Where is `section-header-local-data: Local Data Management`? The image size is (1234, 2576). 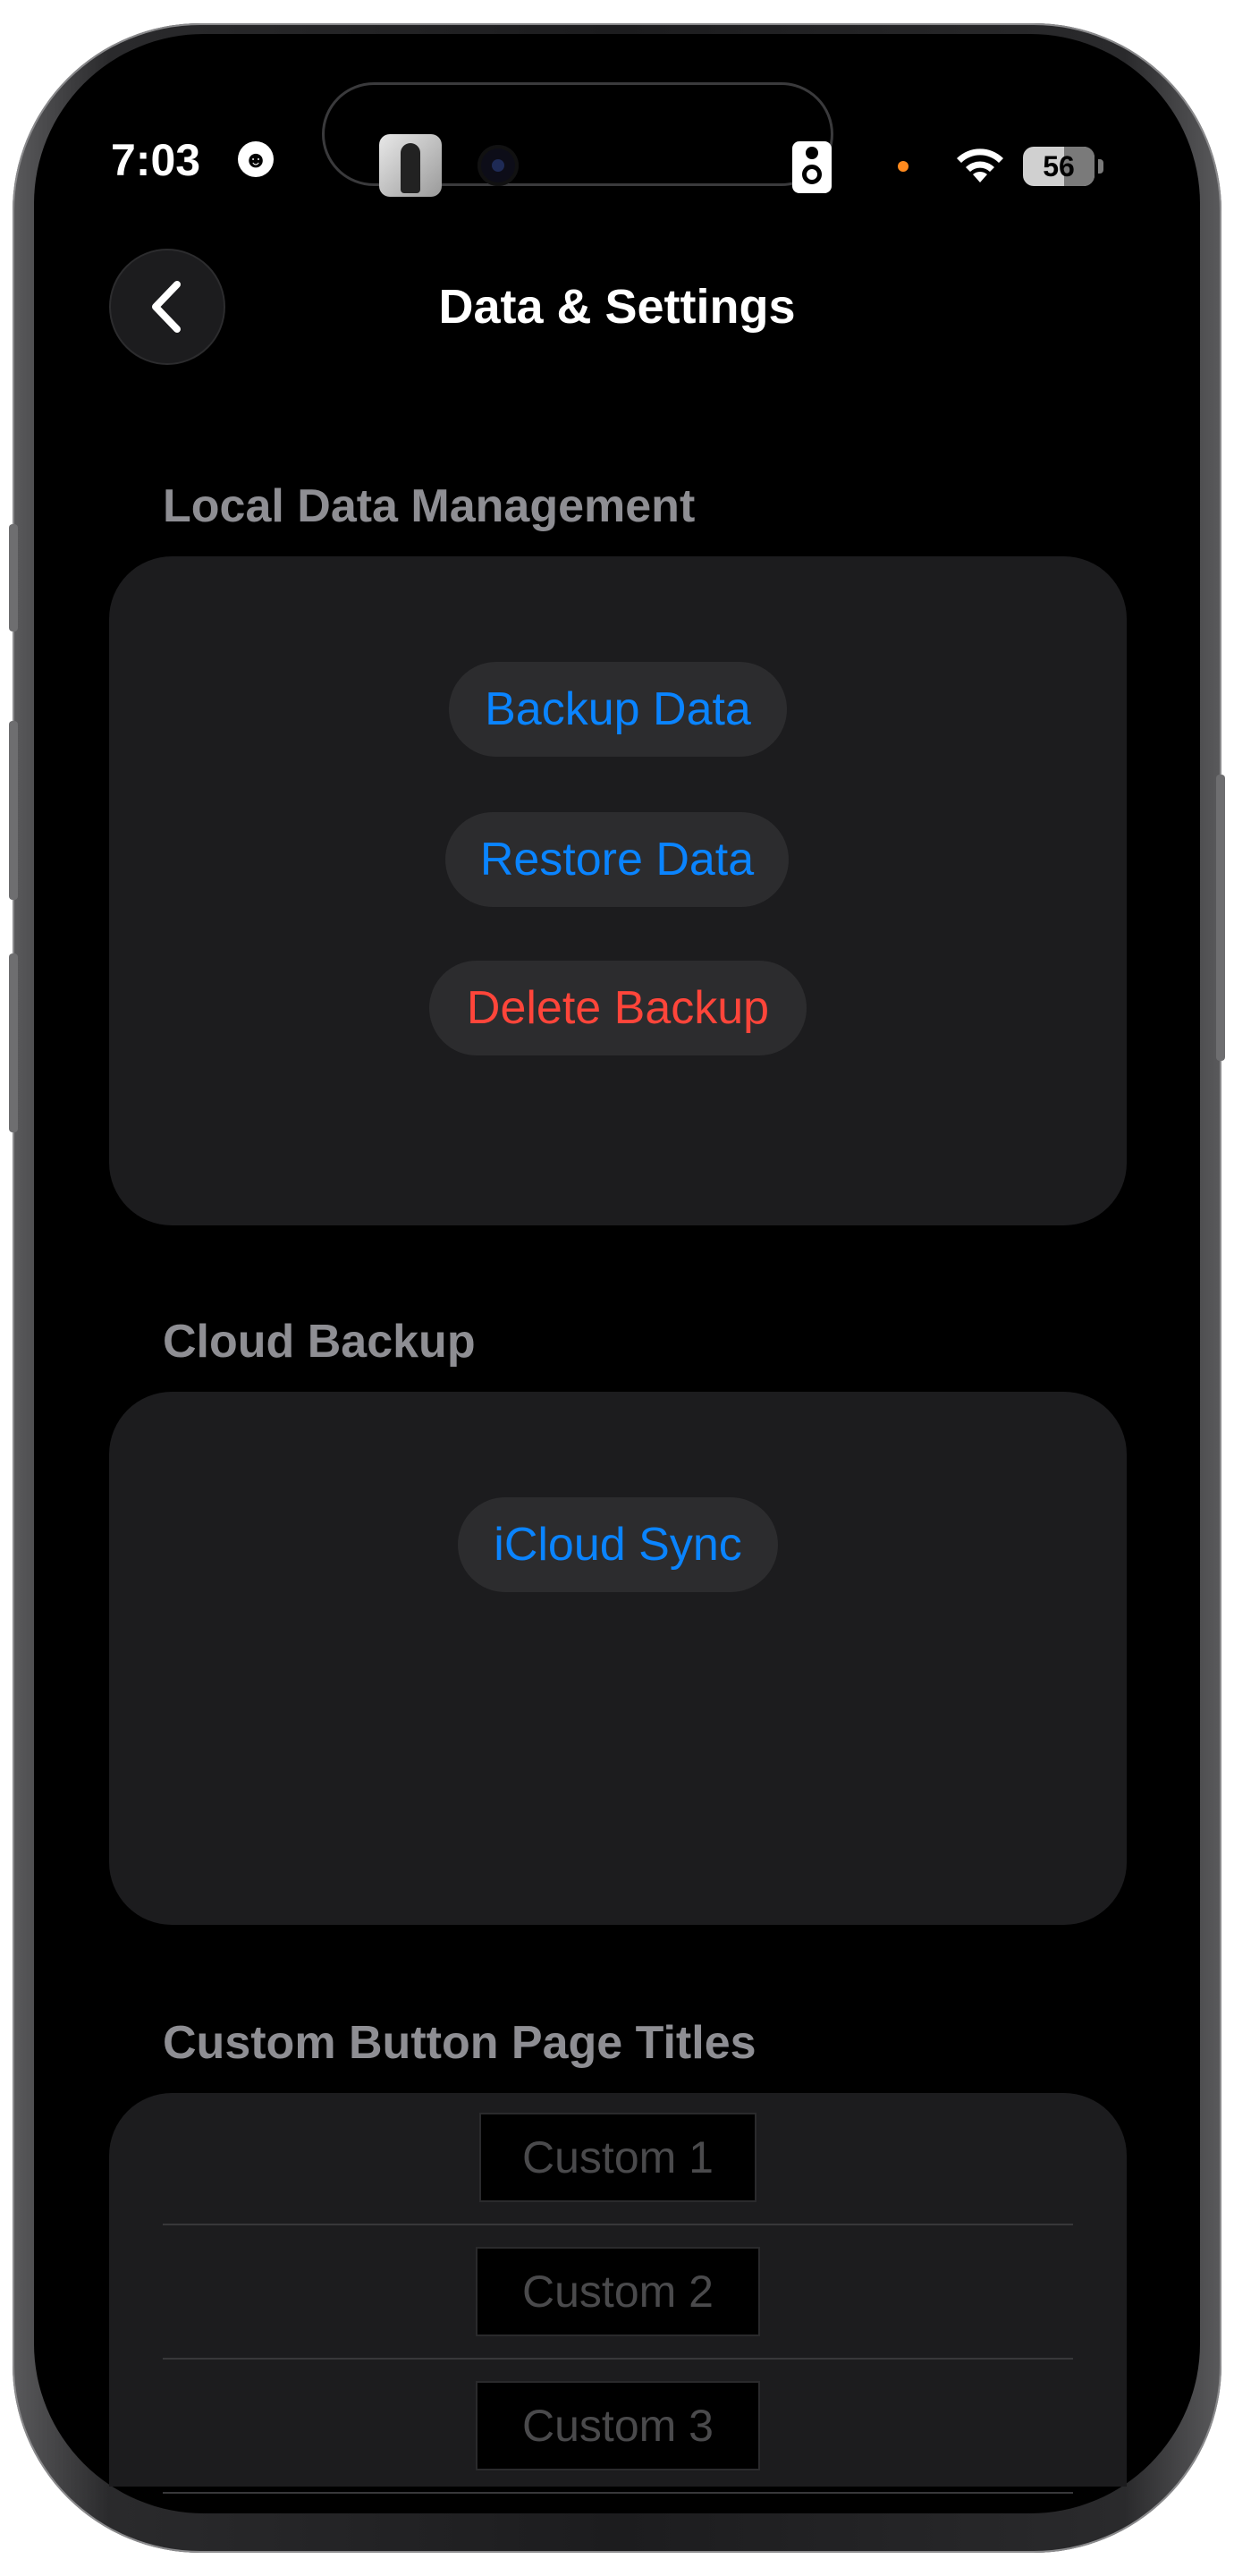
section-header-local-data: Local Data Management is located at coordinates (429, 506).